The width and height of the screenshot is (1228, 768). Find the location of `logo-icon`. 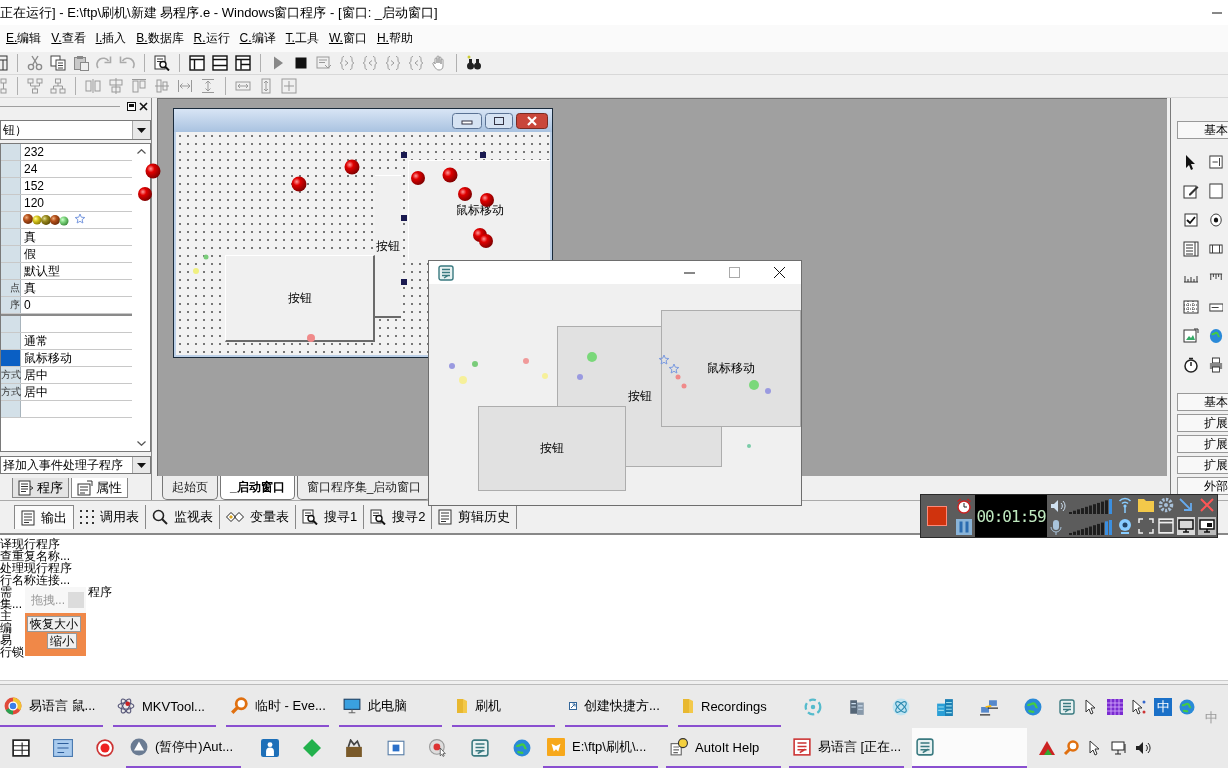

logo-icon is located at coordinates (1067, 707).